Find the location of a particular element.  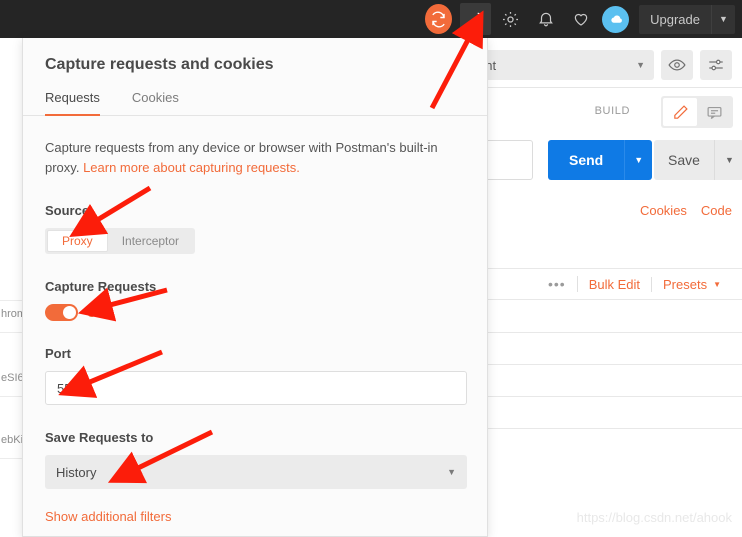

gear-icon is located at coordinates (511, 19).